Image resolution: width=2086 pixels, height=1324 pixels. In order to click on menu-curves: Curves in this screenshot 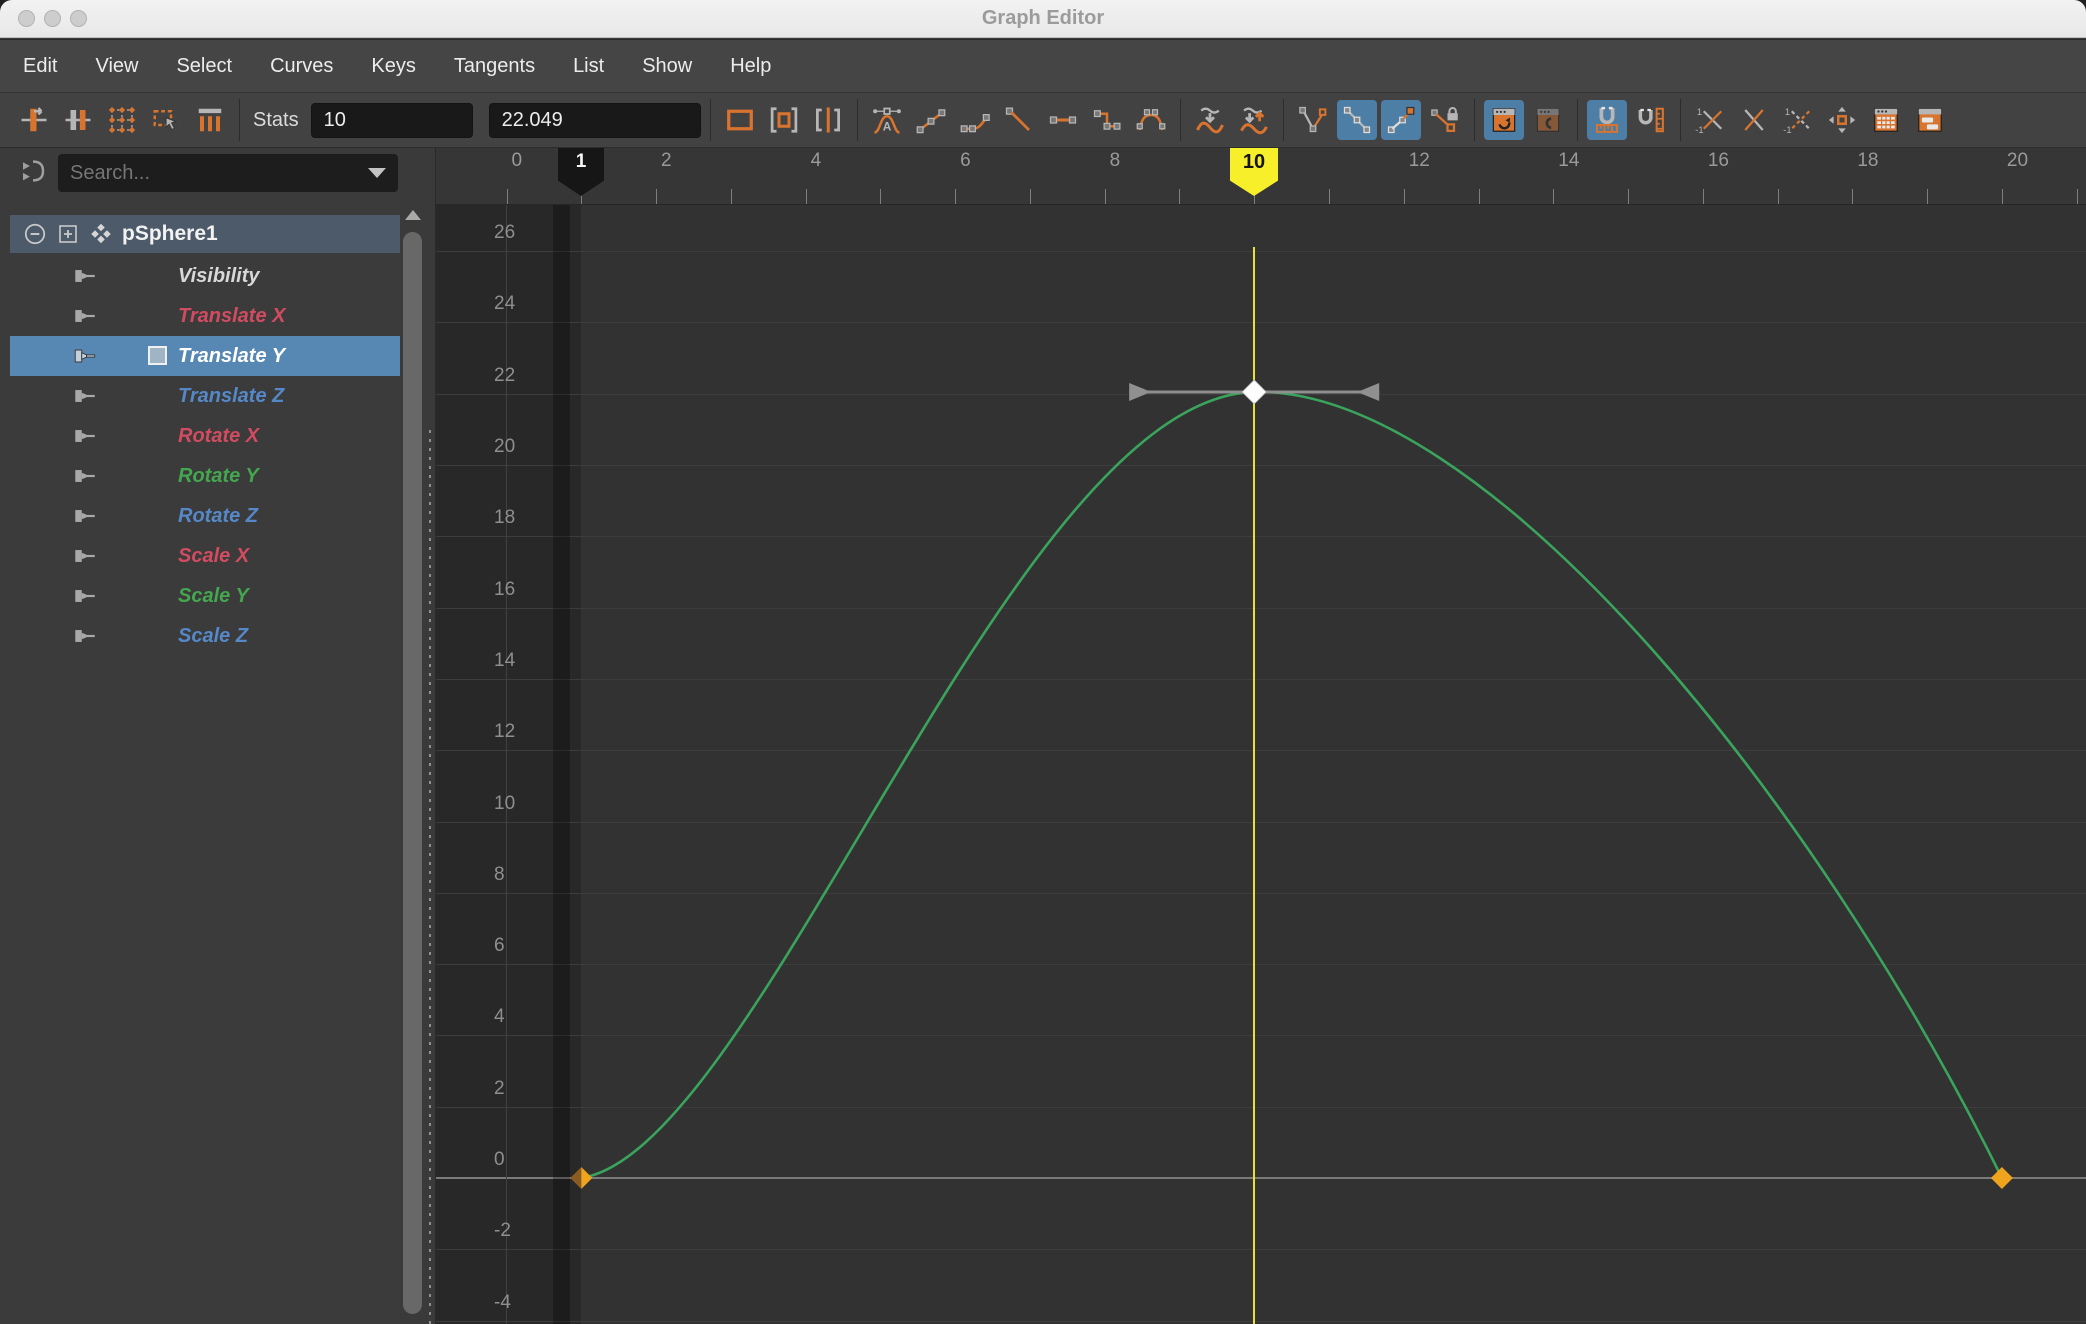, I will do `click(301, 66)`.